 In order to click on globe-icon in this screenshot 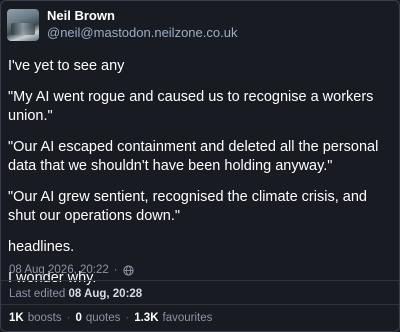, I will do `click(128, 270)`.